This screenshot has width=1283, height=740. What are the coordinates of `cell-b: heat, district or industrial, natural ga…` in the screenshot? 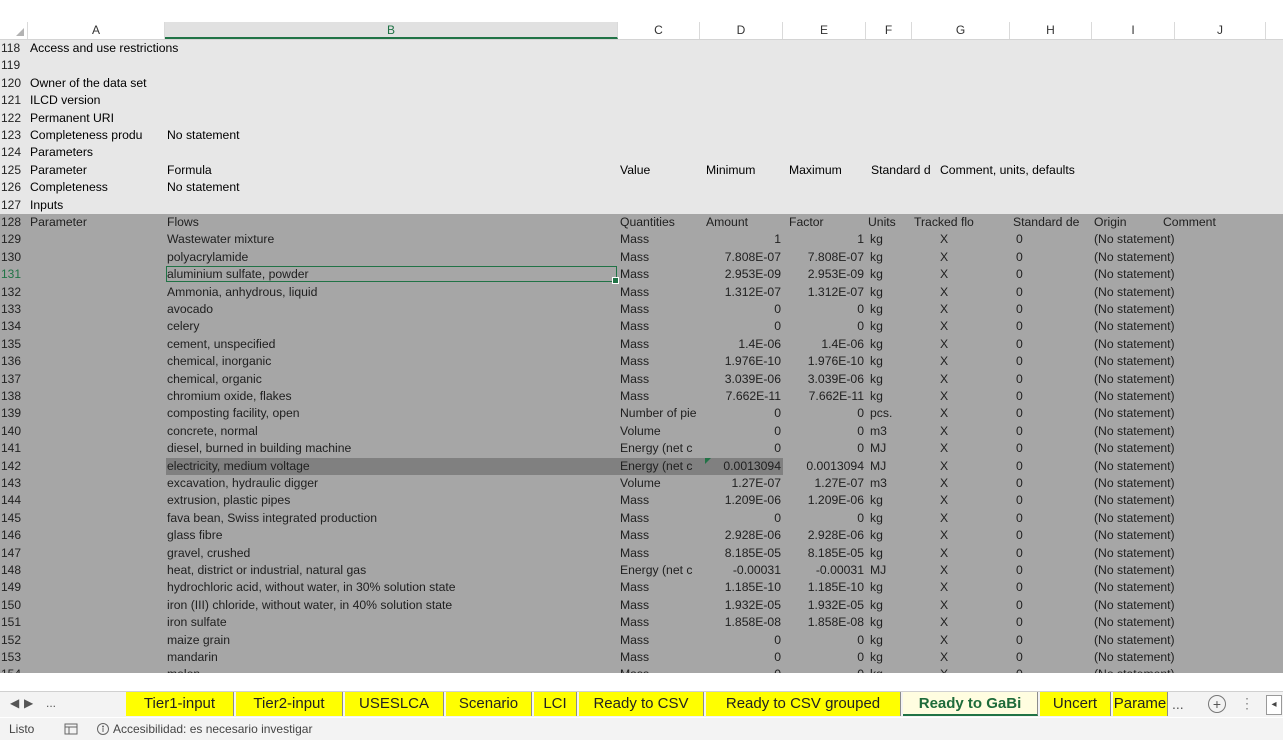 It's located at (391, 570).